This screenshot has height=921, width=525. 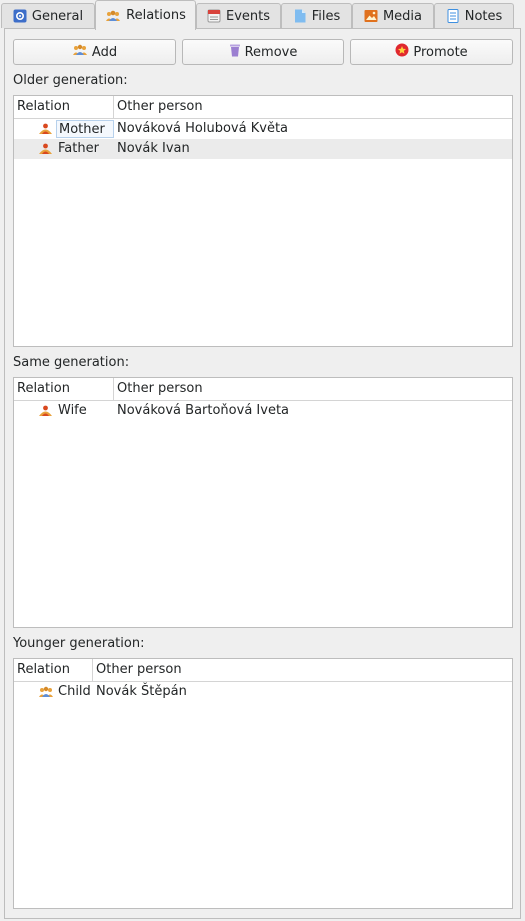 What do you see at coordinates (78, 149) in the screenshot?
I see `relation-cell: Father` at bounding box center [78, 149].